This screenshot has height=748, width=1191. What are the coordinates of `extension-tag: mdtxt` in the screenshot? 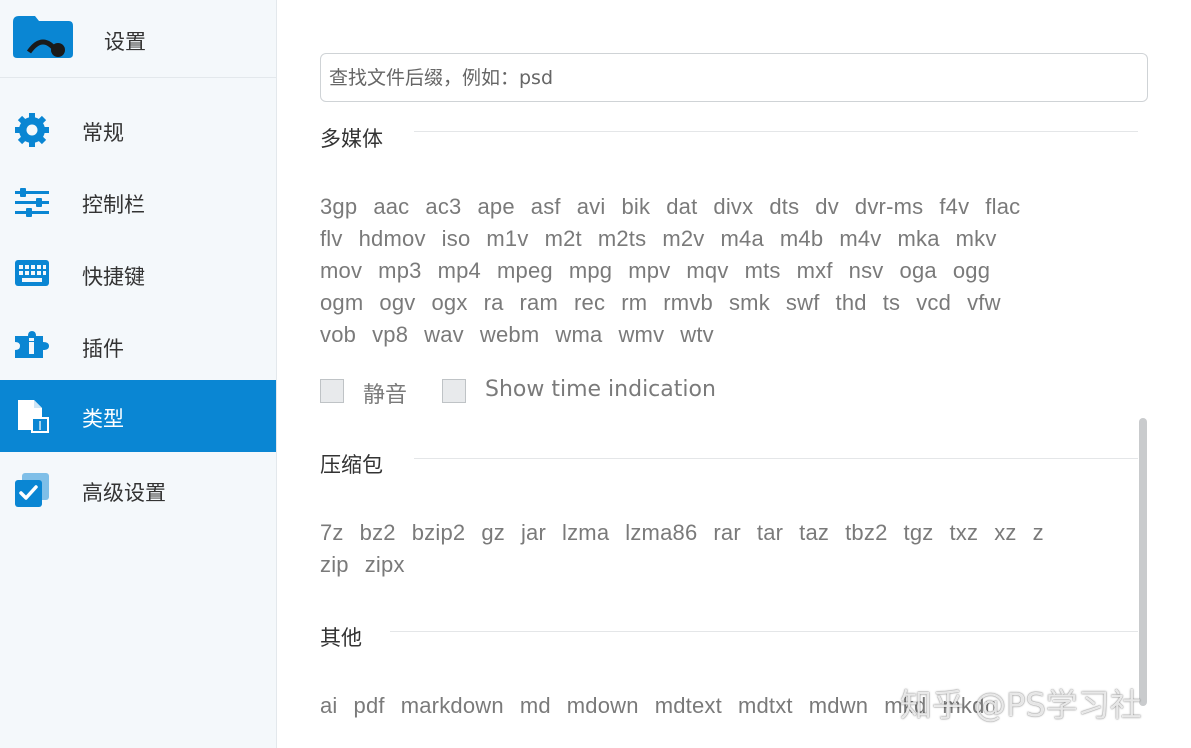 It's located at (765, 706).